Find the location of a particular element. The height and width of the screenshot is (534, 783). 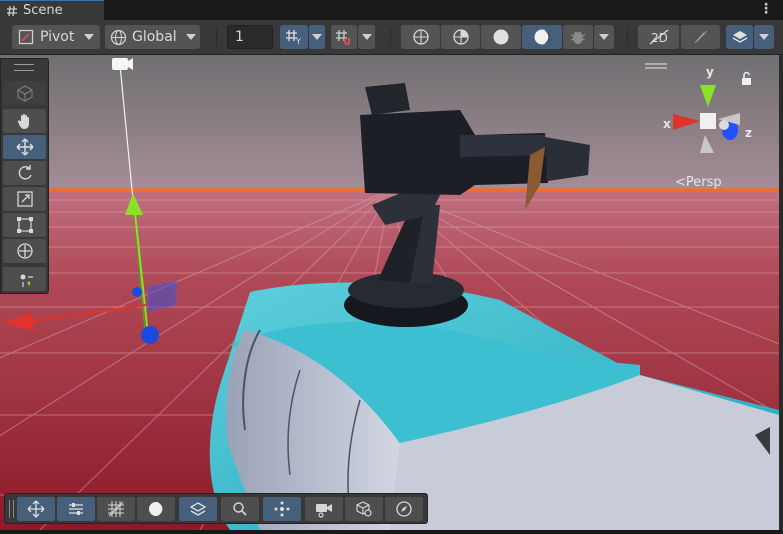

overlay-grid-button is located at coordinates (116, 509).